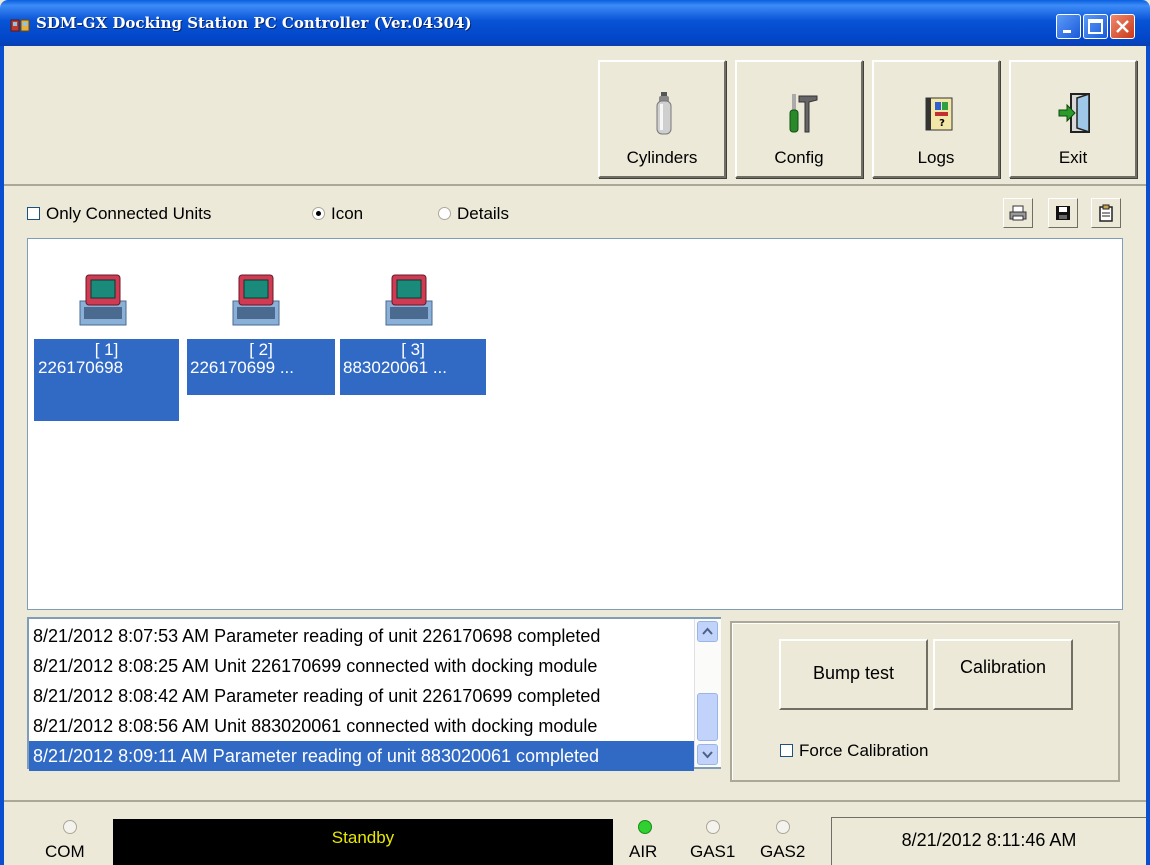  Describe the element at coordinates (664, 113) in the screenshot. I see `gas-cylinder-icon` at that location.